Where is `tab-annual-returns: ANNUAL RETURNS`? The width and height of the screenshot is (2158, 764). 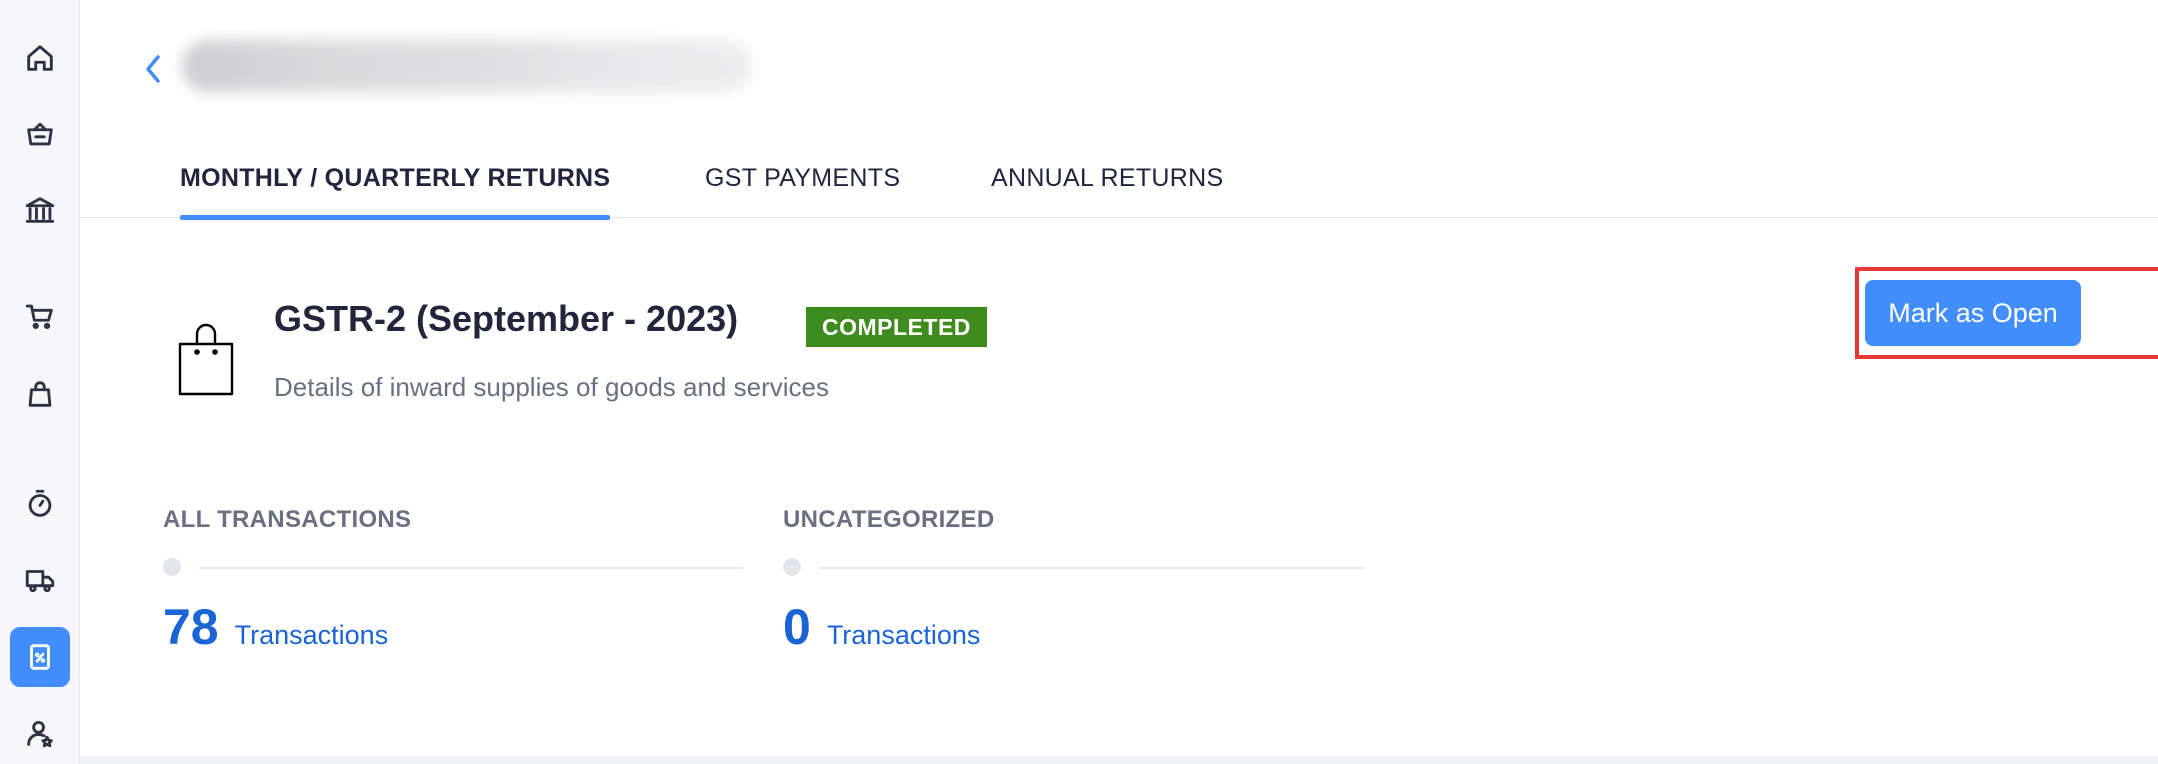 tab-annual-returns: ANNUAL RETURNS is located at coordinates (1107, 191).